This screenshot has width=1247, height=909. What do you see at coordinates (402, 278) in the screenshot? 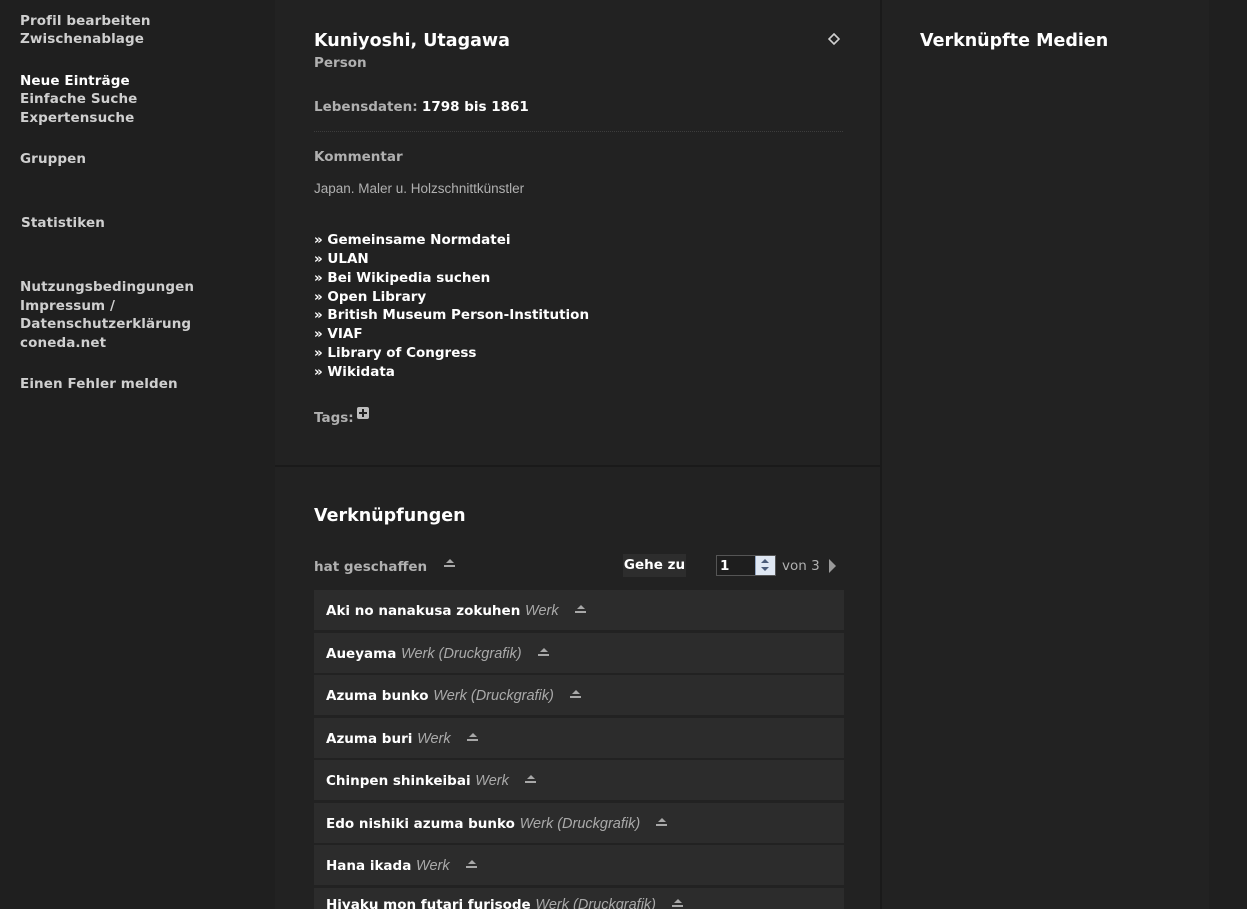
I see `link-wikipedia-search: » Bei Wikipedia suchen` at bounding box center [402, 278].